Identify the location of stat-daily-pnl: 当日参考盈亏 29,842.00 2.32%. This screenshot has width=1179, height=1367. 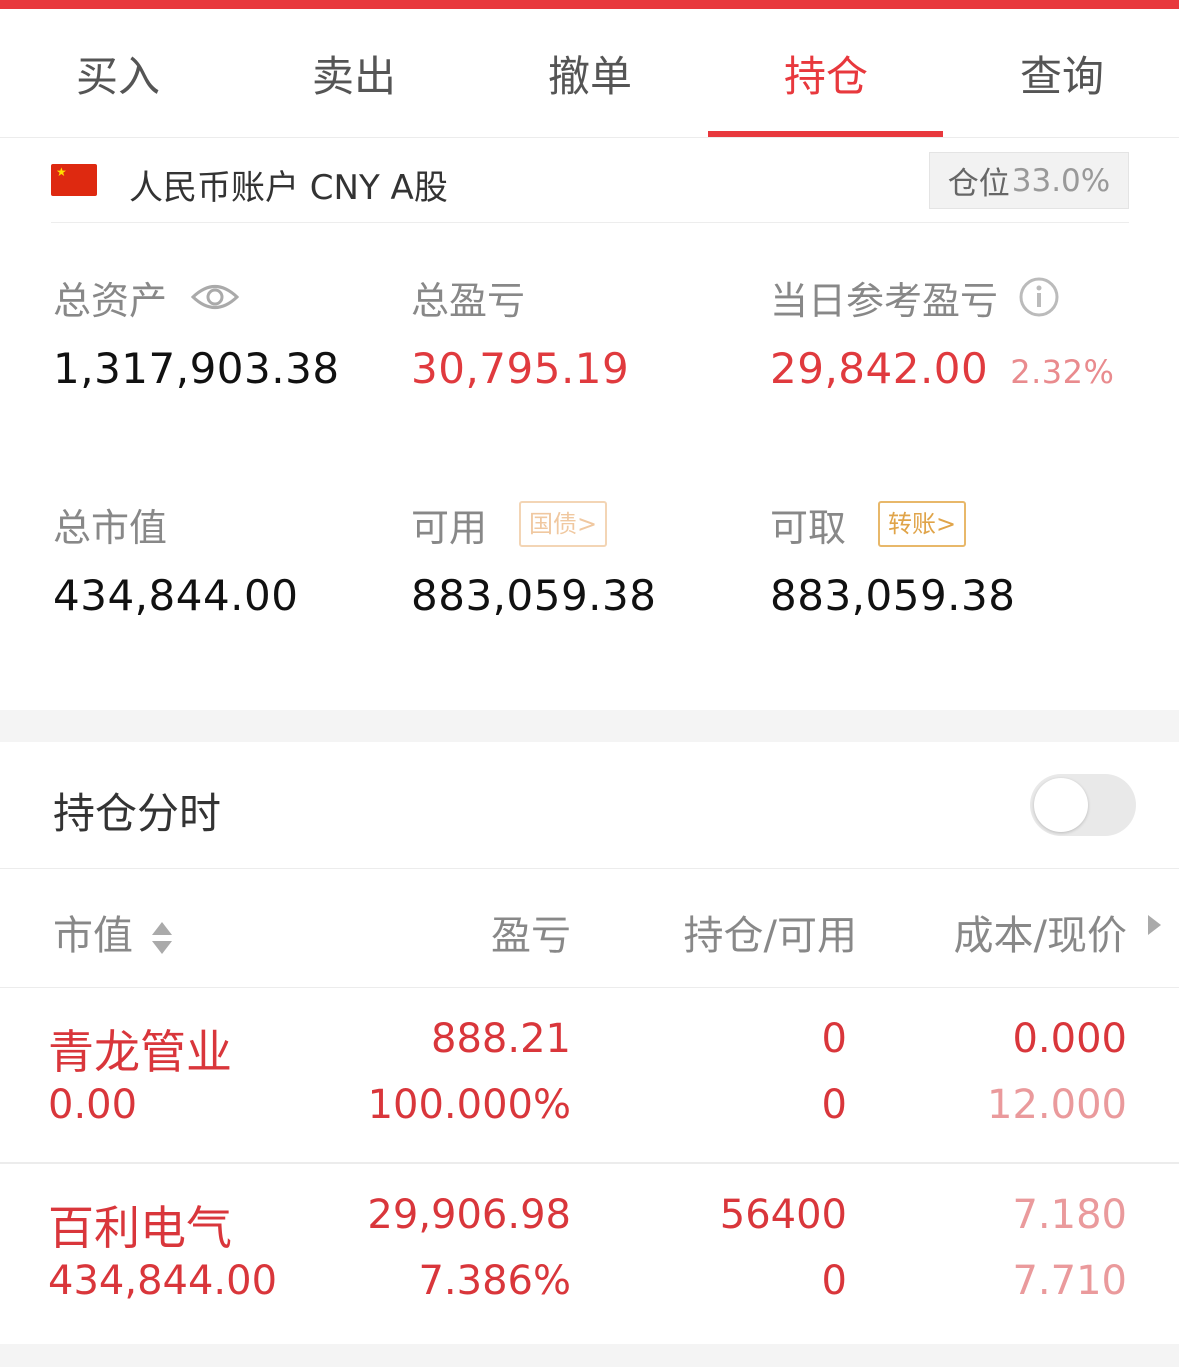
(942, 332).